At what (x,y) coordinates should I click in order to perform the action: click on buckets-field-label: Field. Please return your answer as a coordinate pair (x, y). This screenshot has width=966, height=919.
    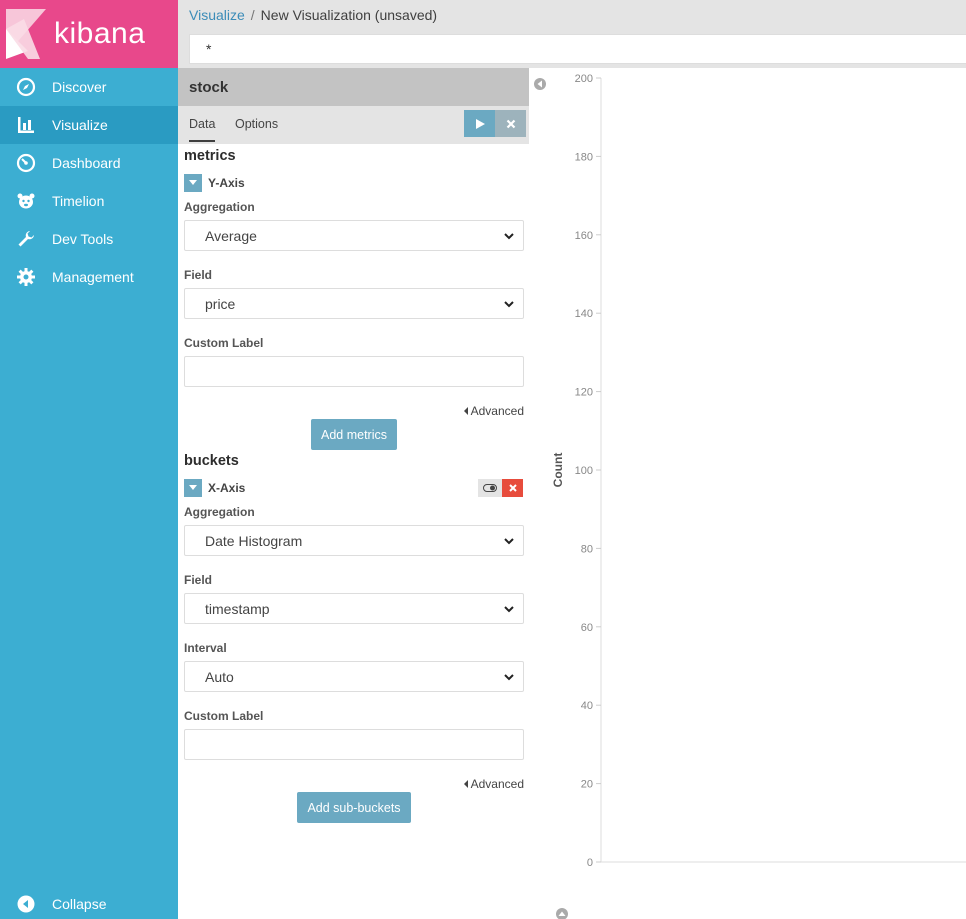
    Looking at the image, I should click on (198, 580).